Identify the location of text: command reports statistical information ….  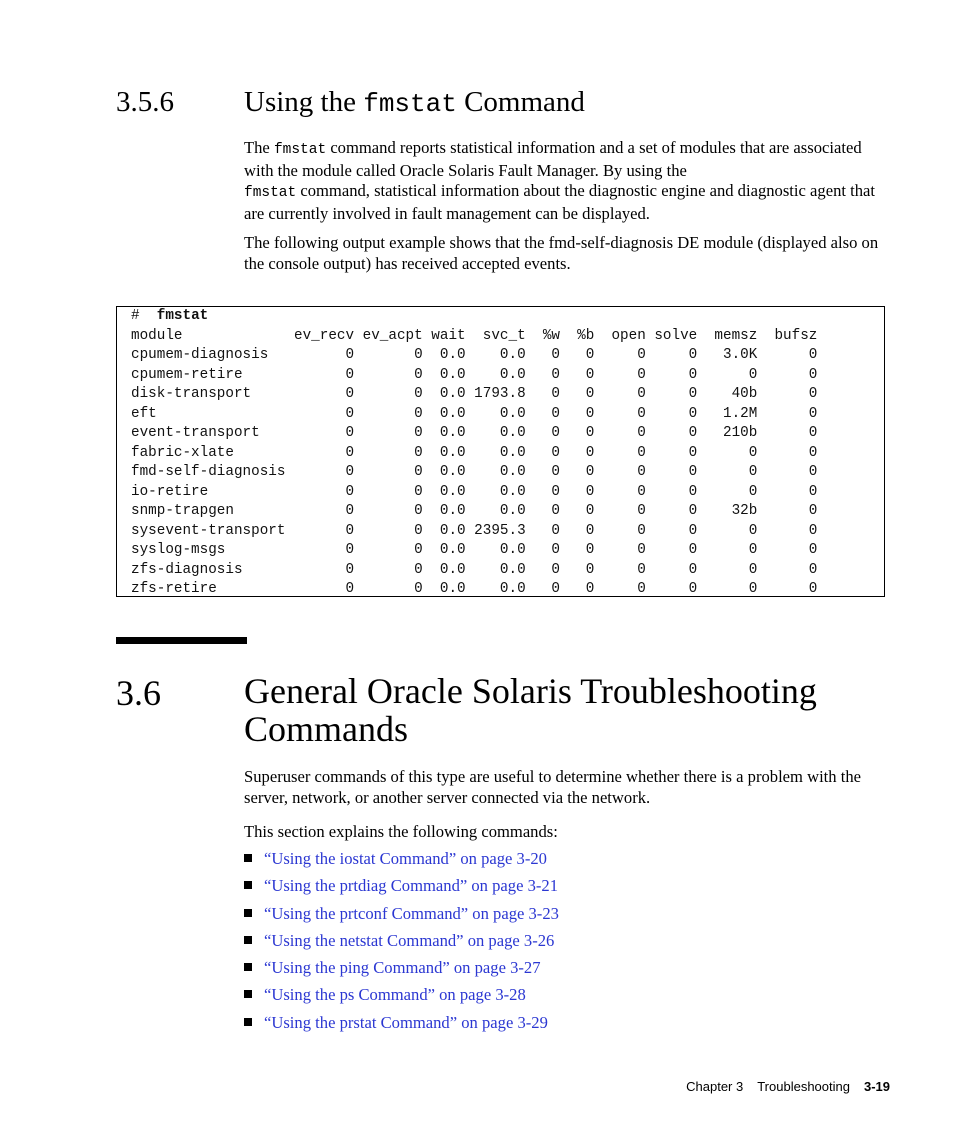
(553, 159).